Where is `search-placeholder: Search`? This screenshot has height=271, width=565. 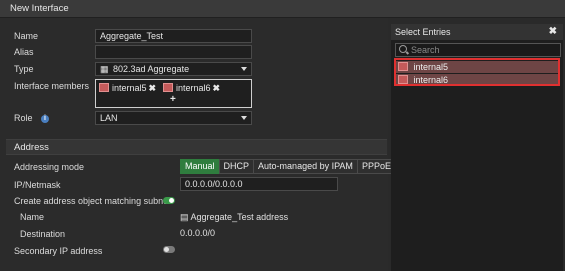
search-placeholder: Search is located at coordinates (425, 50).